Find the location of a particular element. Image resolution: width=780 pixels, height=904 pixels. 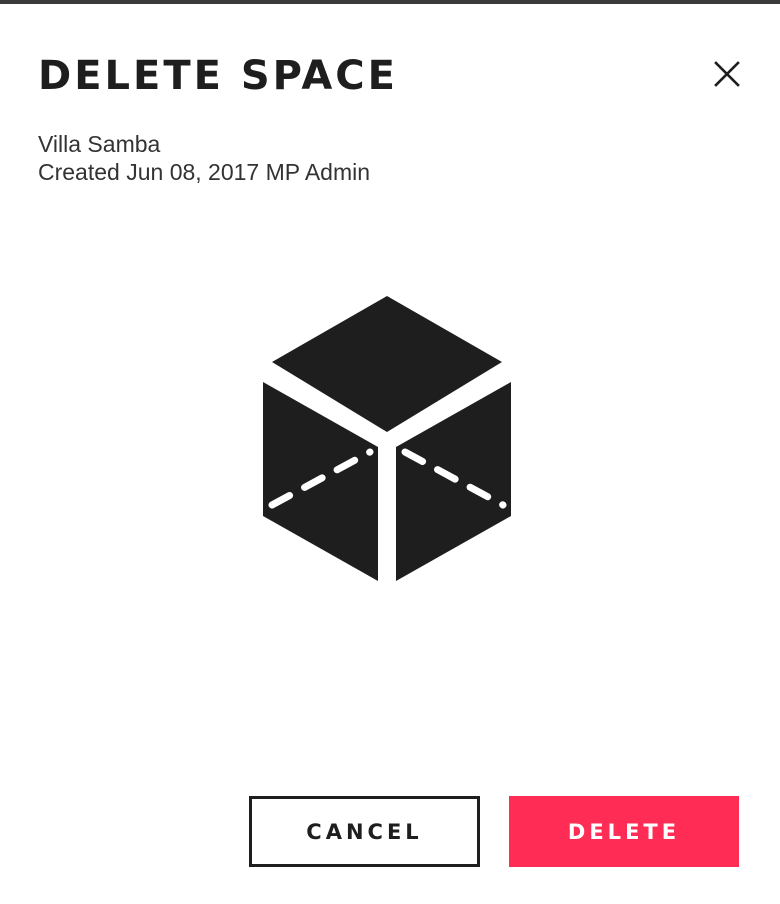

created-info: Created Jun 08, 2017 MP Admin is located at coordinates (204, 172).